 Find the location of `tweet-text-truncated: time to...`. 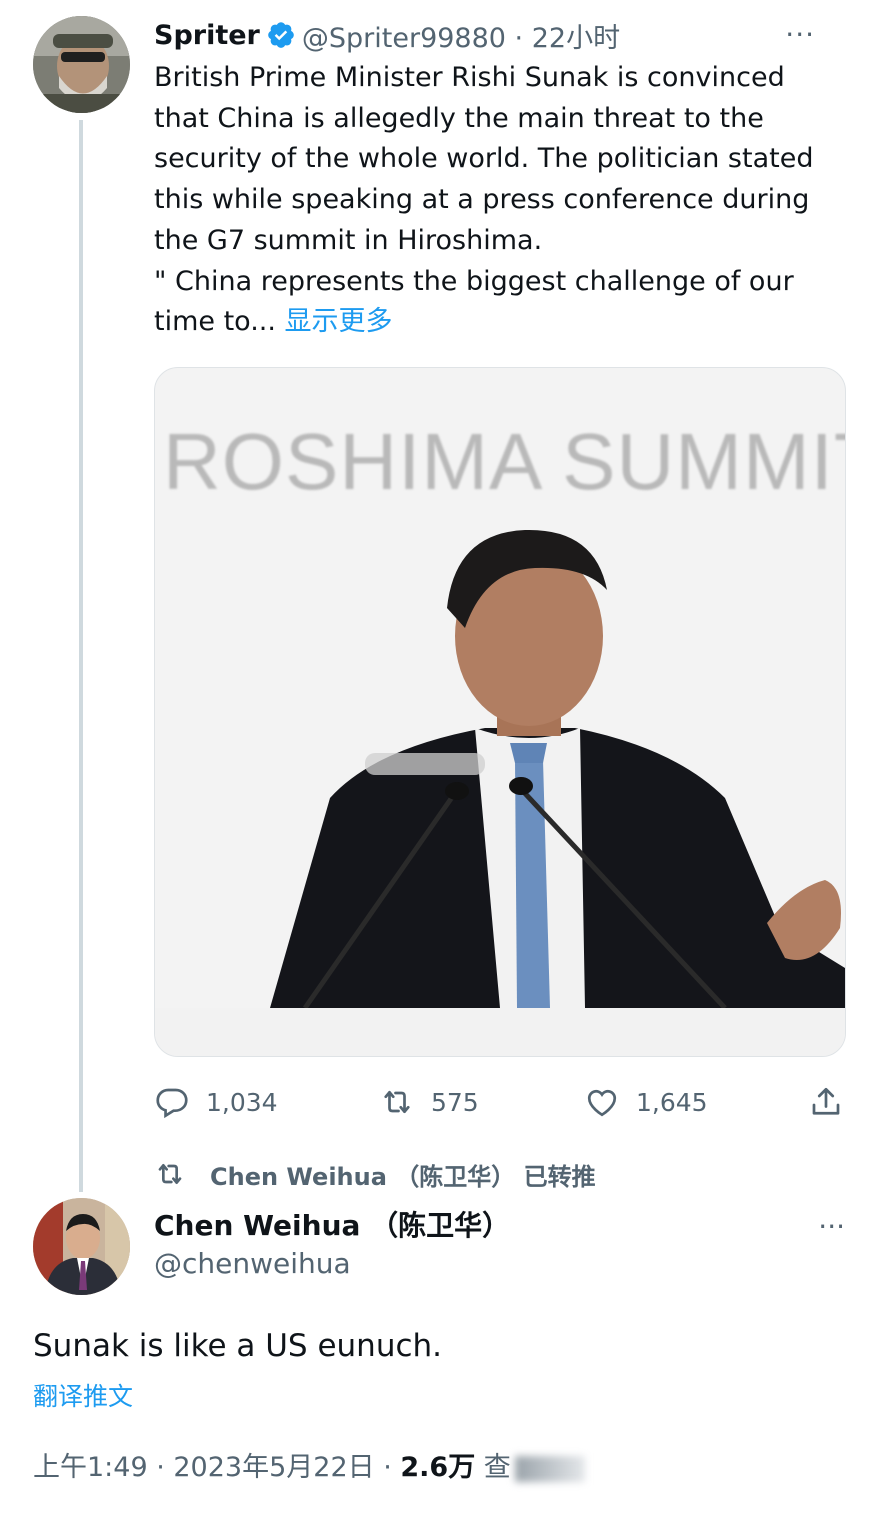

tweet-text-truncated: time to... is located at coordinates (219, 322).